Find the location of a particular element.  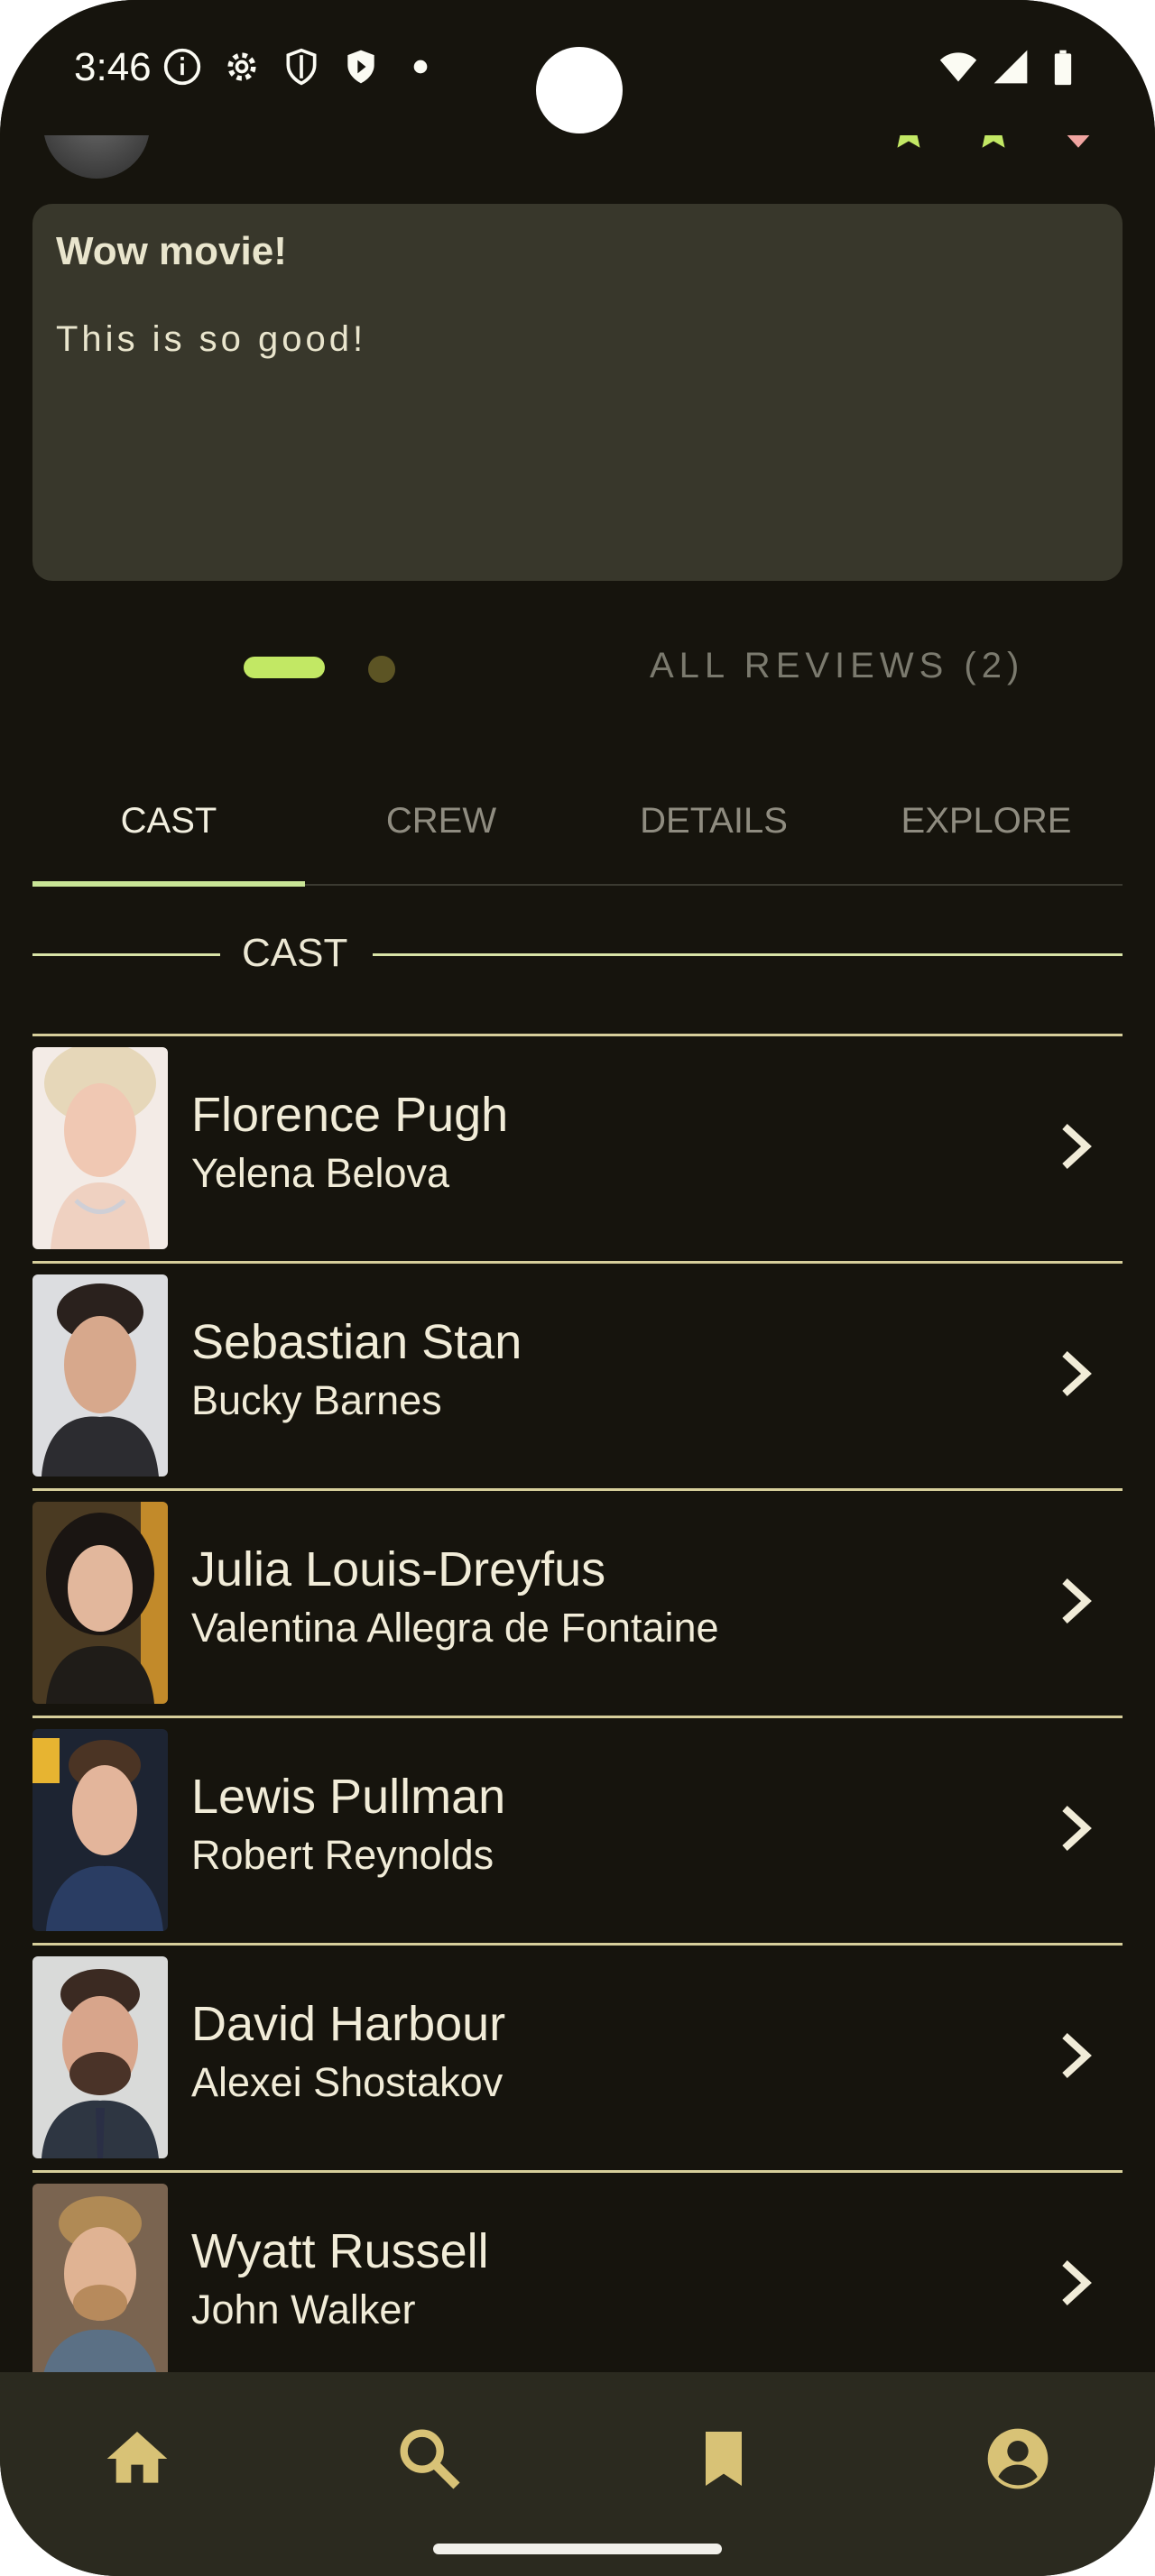

battery-icon is located at coordinates (1063, 69).